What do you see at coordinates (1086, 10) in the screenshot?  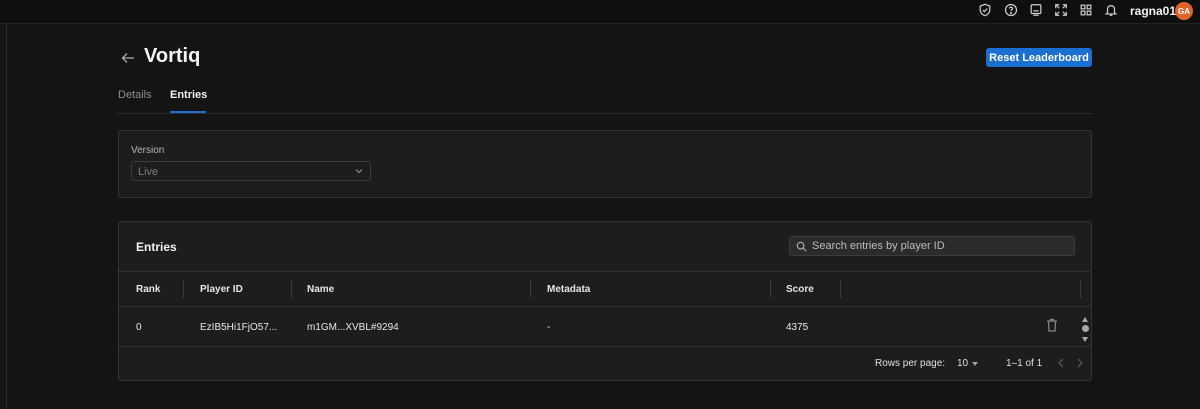 I see `apps-grid-icon` at bounding box center [1086, 10].